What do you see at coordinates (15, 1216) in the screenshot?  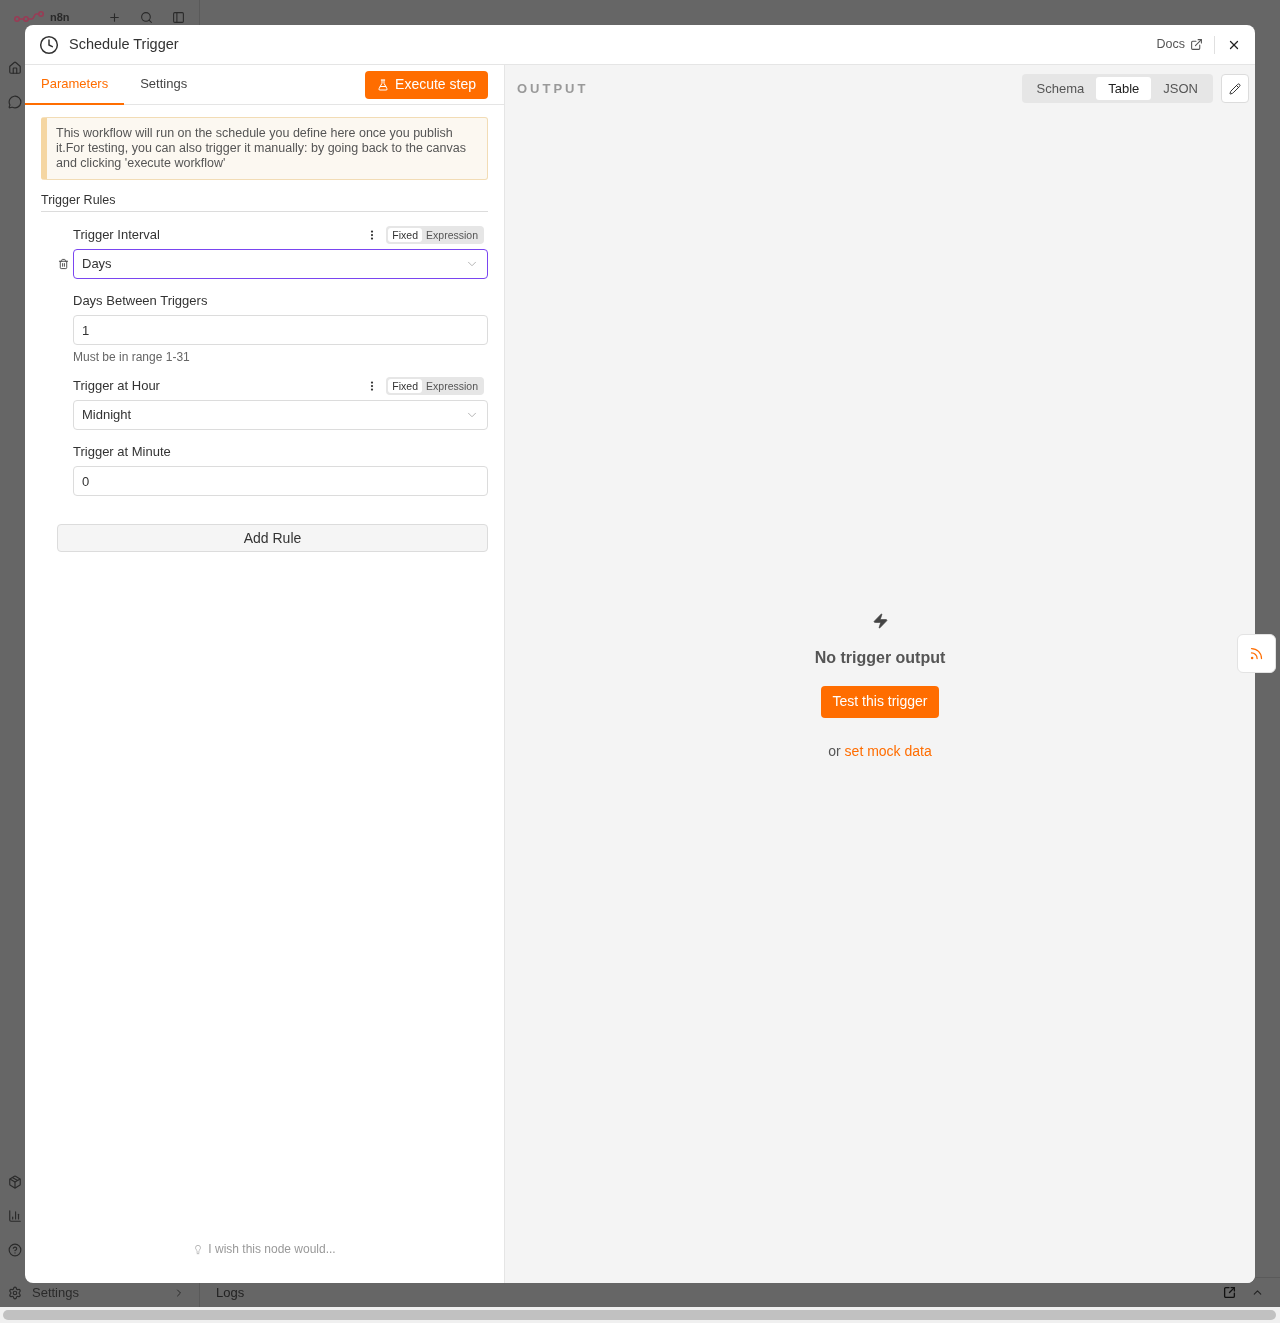 I see `chart-icon` at bounding box center [15, 1216].